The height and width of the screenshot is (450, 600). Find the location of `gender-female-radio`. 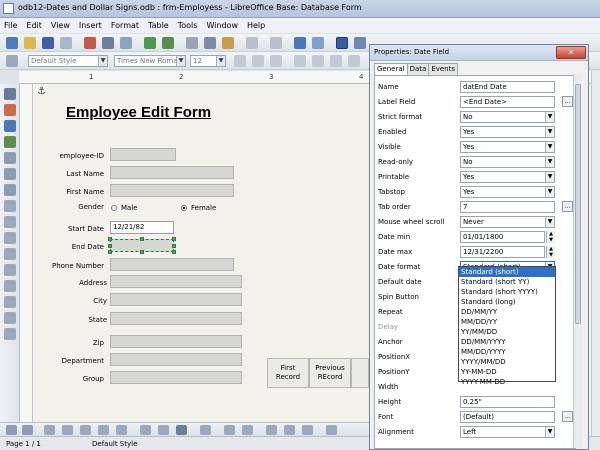

gender-female-radio is located at coordinates (184, 208).